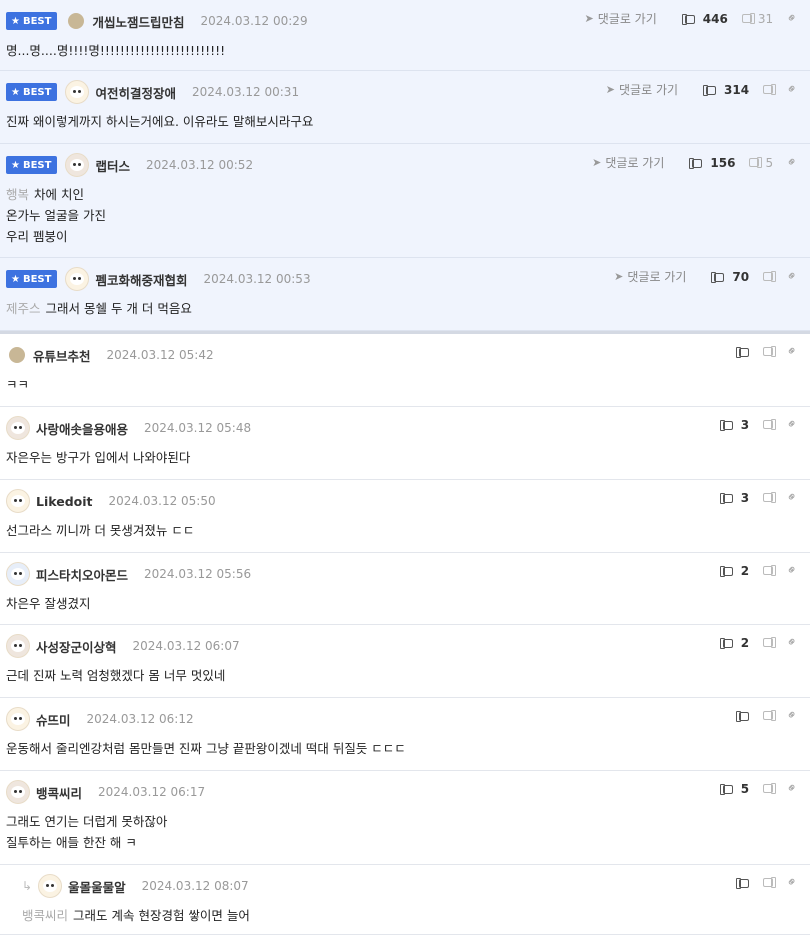 This screenshot has width=810, height=935. What do you see at coordinates (745, 424) in the screenshot?
I see `upvote-count: 3` at bounding box center [745, 424].